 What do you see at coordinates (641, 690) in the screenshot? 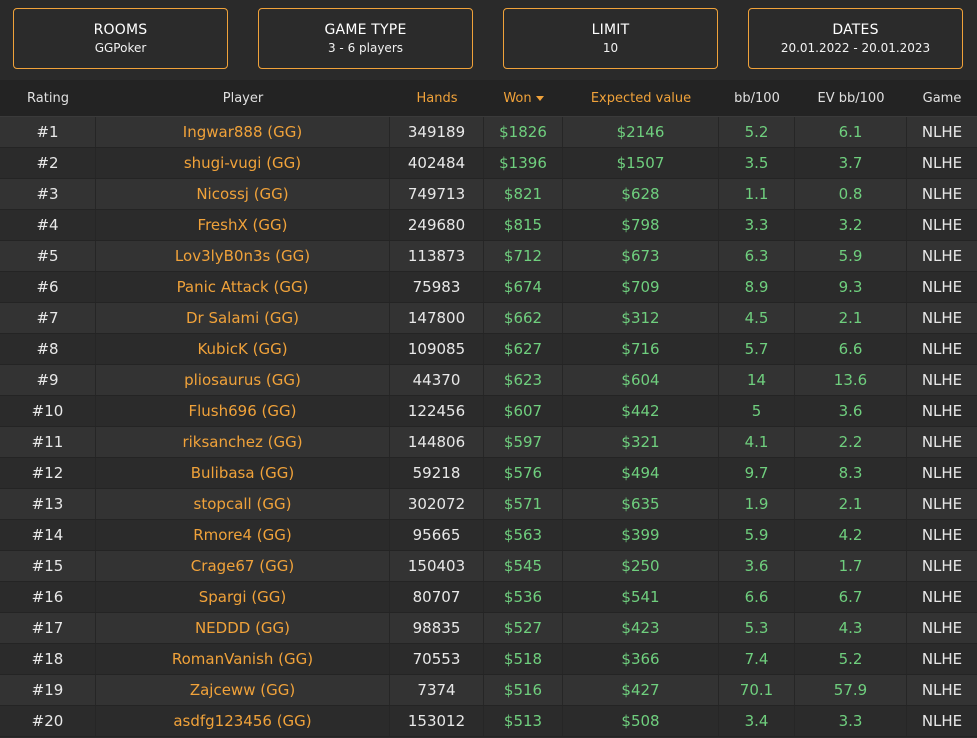
I see `expected-value-cell: $427` at bounding box center [641, 690].